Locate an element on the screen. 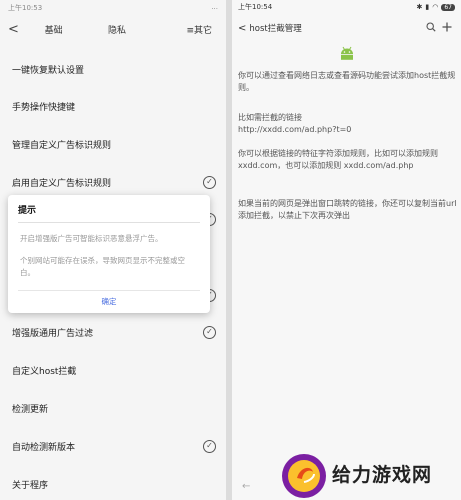 The image size is (461, 500). wifi-icon: ◠ is located at coordinates (435, 7).